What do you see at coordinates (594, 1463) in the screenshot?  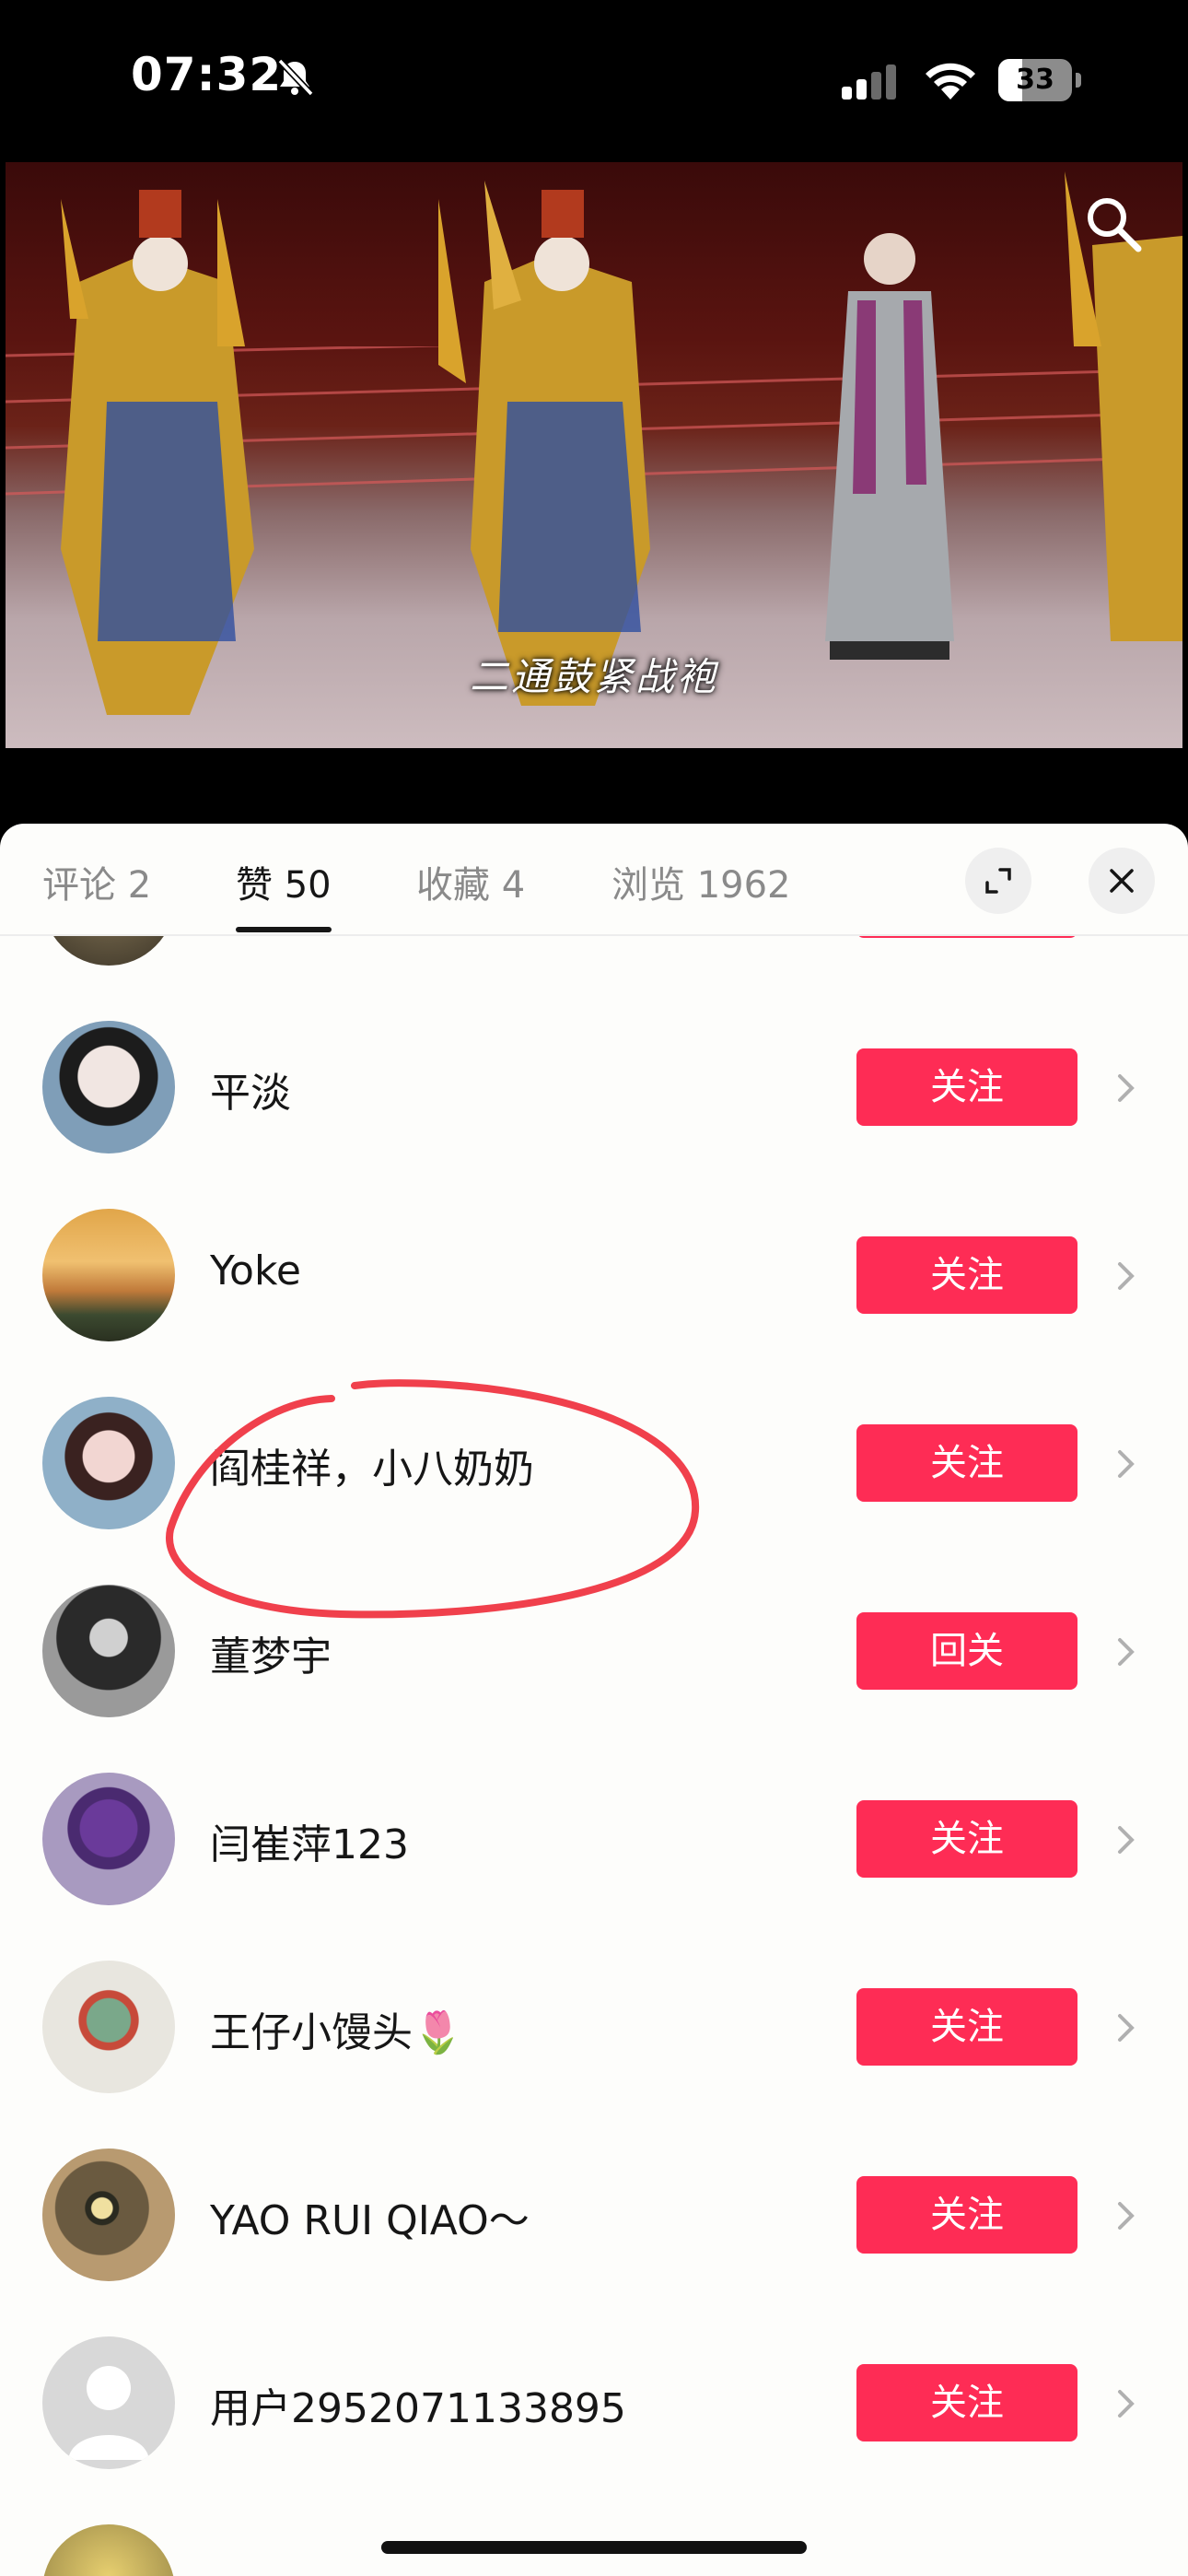 I see `list-item: 阎桂祥，小八奶奶 关注` at bounding box center [594, 1463].